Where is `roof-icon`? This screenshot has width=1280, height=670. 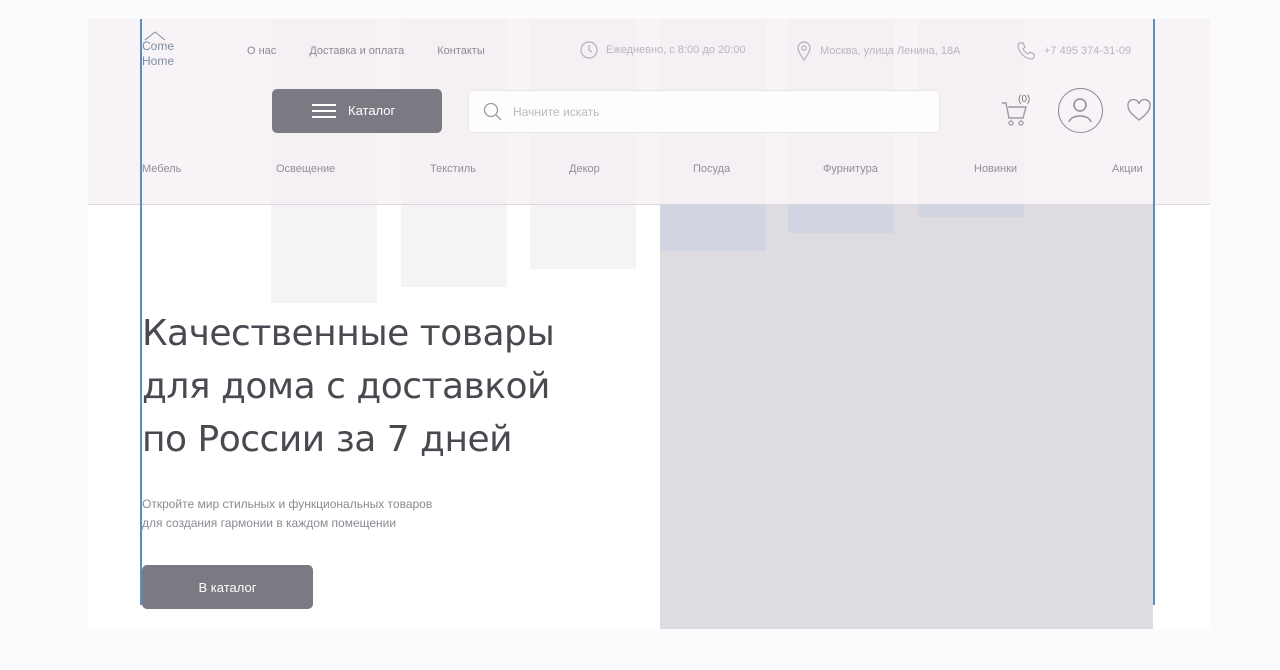 roof-icon is located at coordinates (155, 36).